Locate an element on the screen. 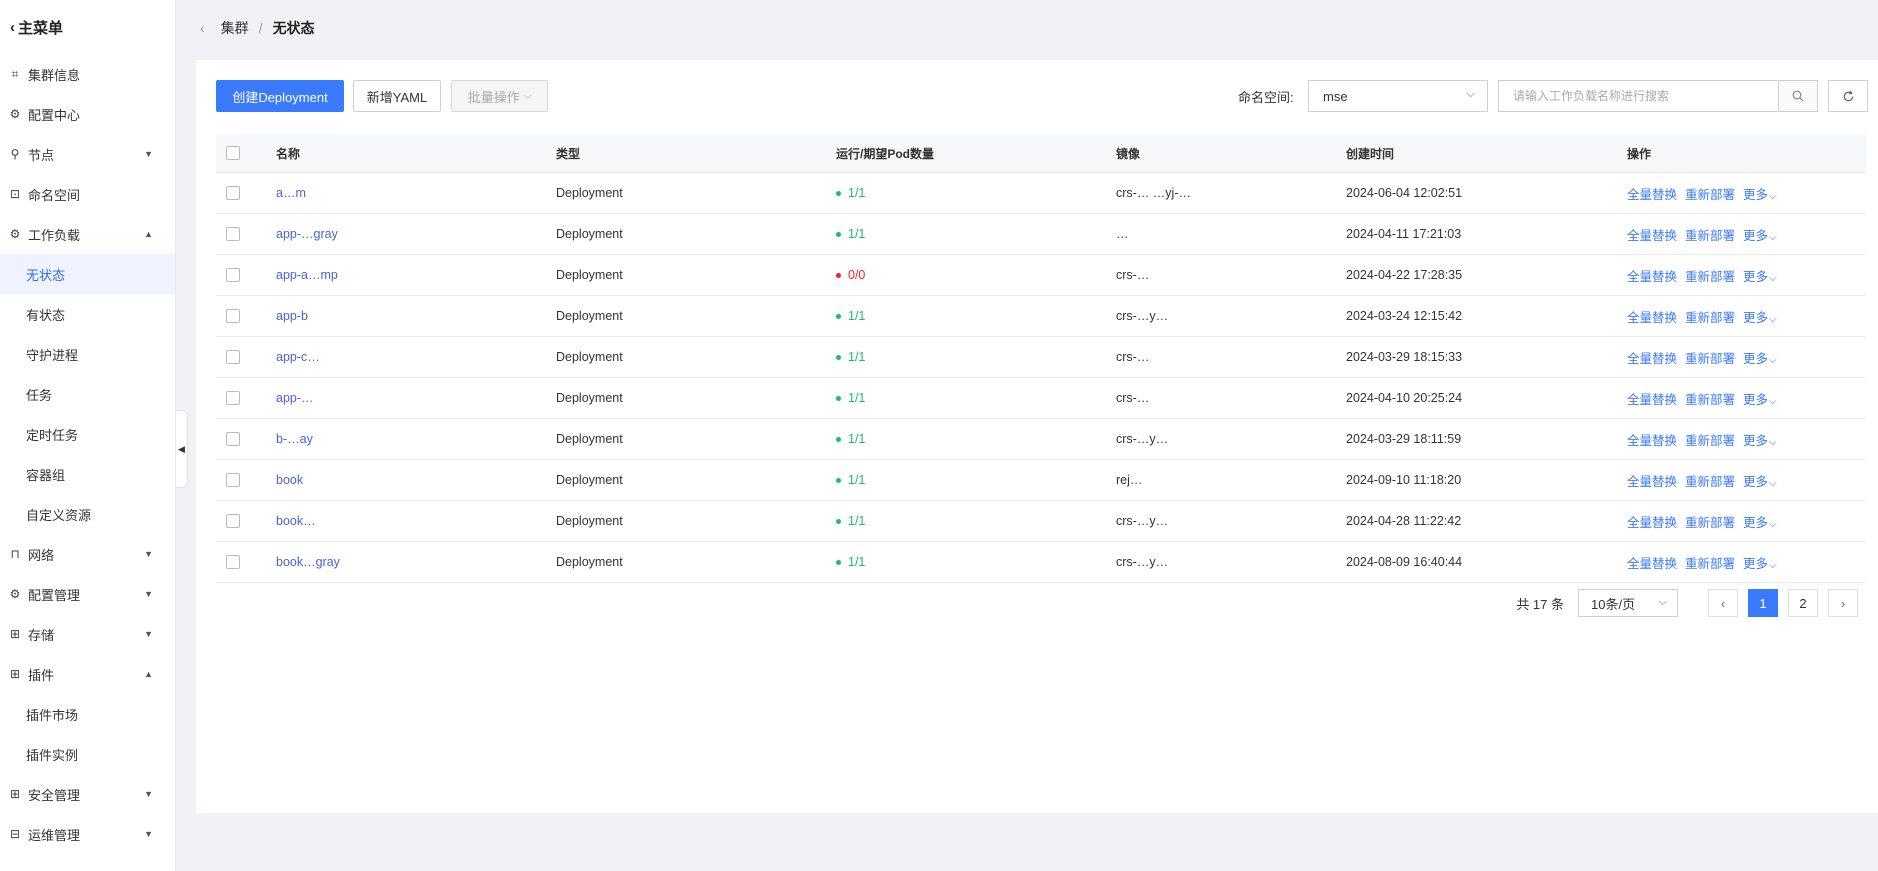 Image resolution: width=1878 pixels, height=871 pixels. sidebar-collapse-handle: ◀ is located at coordinates (182, 449).